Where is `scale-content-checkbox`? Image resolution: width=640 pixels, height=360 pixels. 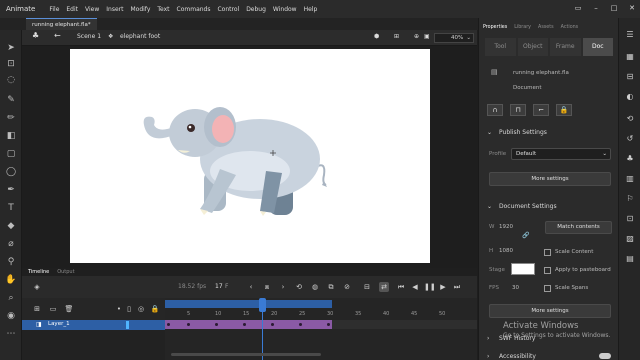
scale-content-checkbox is located at coordinates (547, 252).